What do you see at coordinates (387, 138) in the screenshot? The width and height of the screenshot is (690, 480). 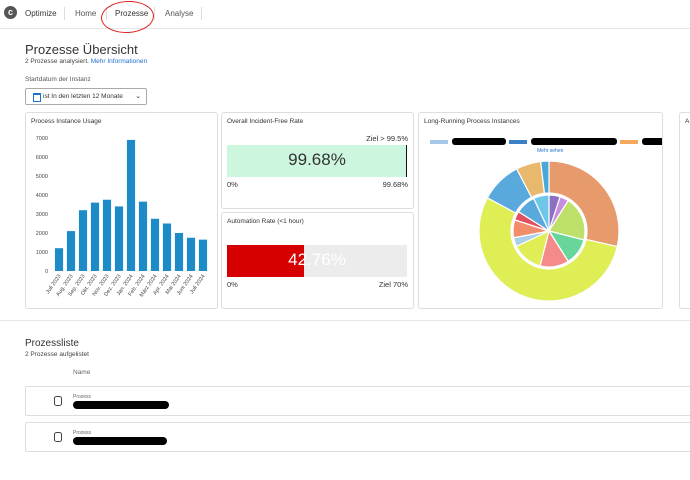 I see `incident-target: Ziel > 99.5%` at bounding box center [387, 138].